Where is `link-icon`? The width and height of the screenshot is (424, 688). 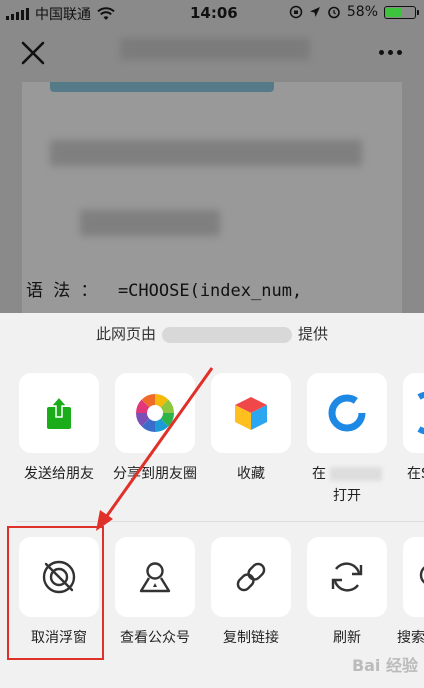
link-icon is located at coordinates (251, 577).